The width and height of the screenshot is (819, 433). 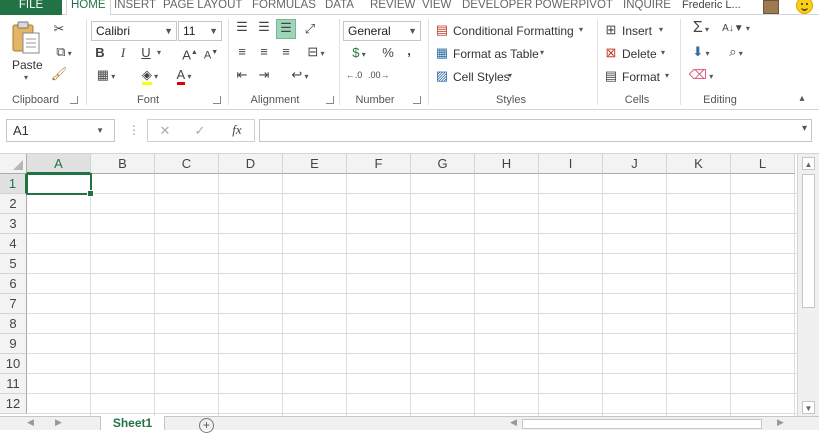 I want to click on font-launcher-icon, so click(x=217, y=100).